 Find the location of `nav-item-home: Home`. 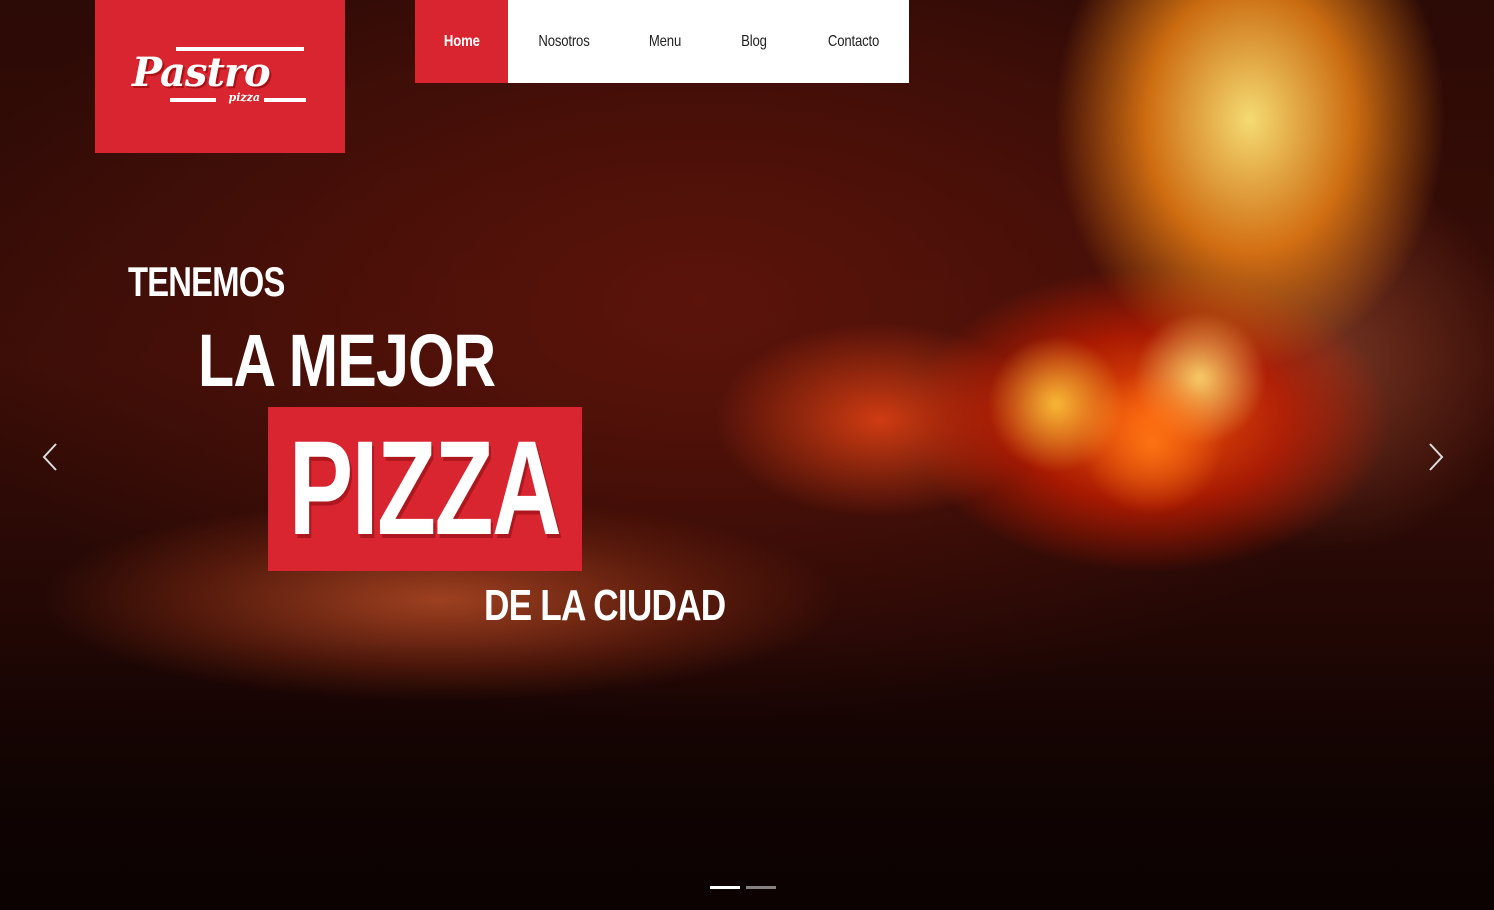

nav-item-home: Home is located at coordinates (461, 41).